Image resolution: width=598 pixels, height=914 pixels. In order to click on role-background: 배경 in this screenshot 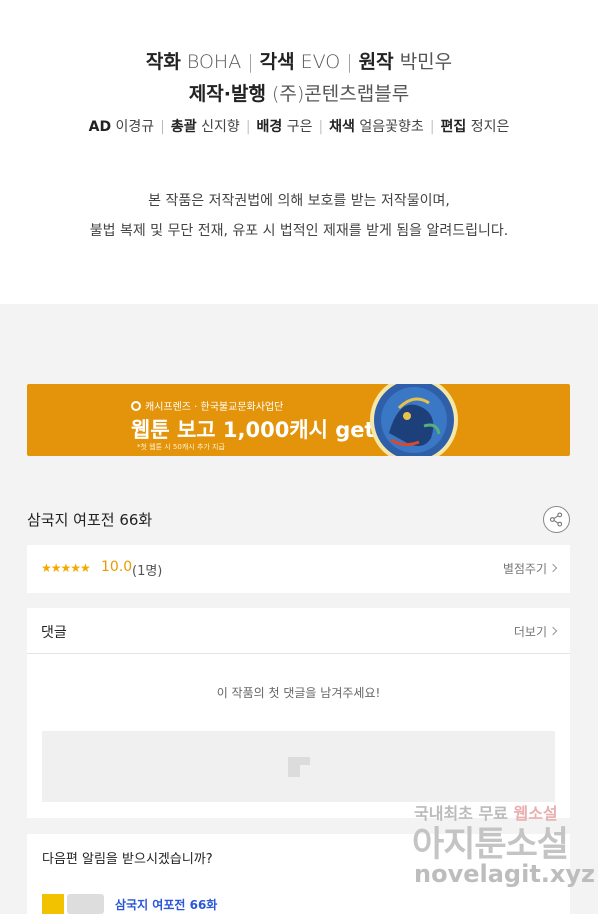, I will do `click(269, 127)`.